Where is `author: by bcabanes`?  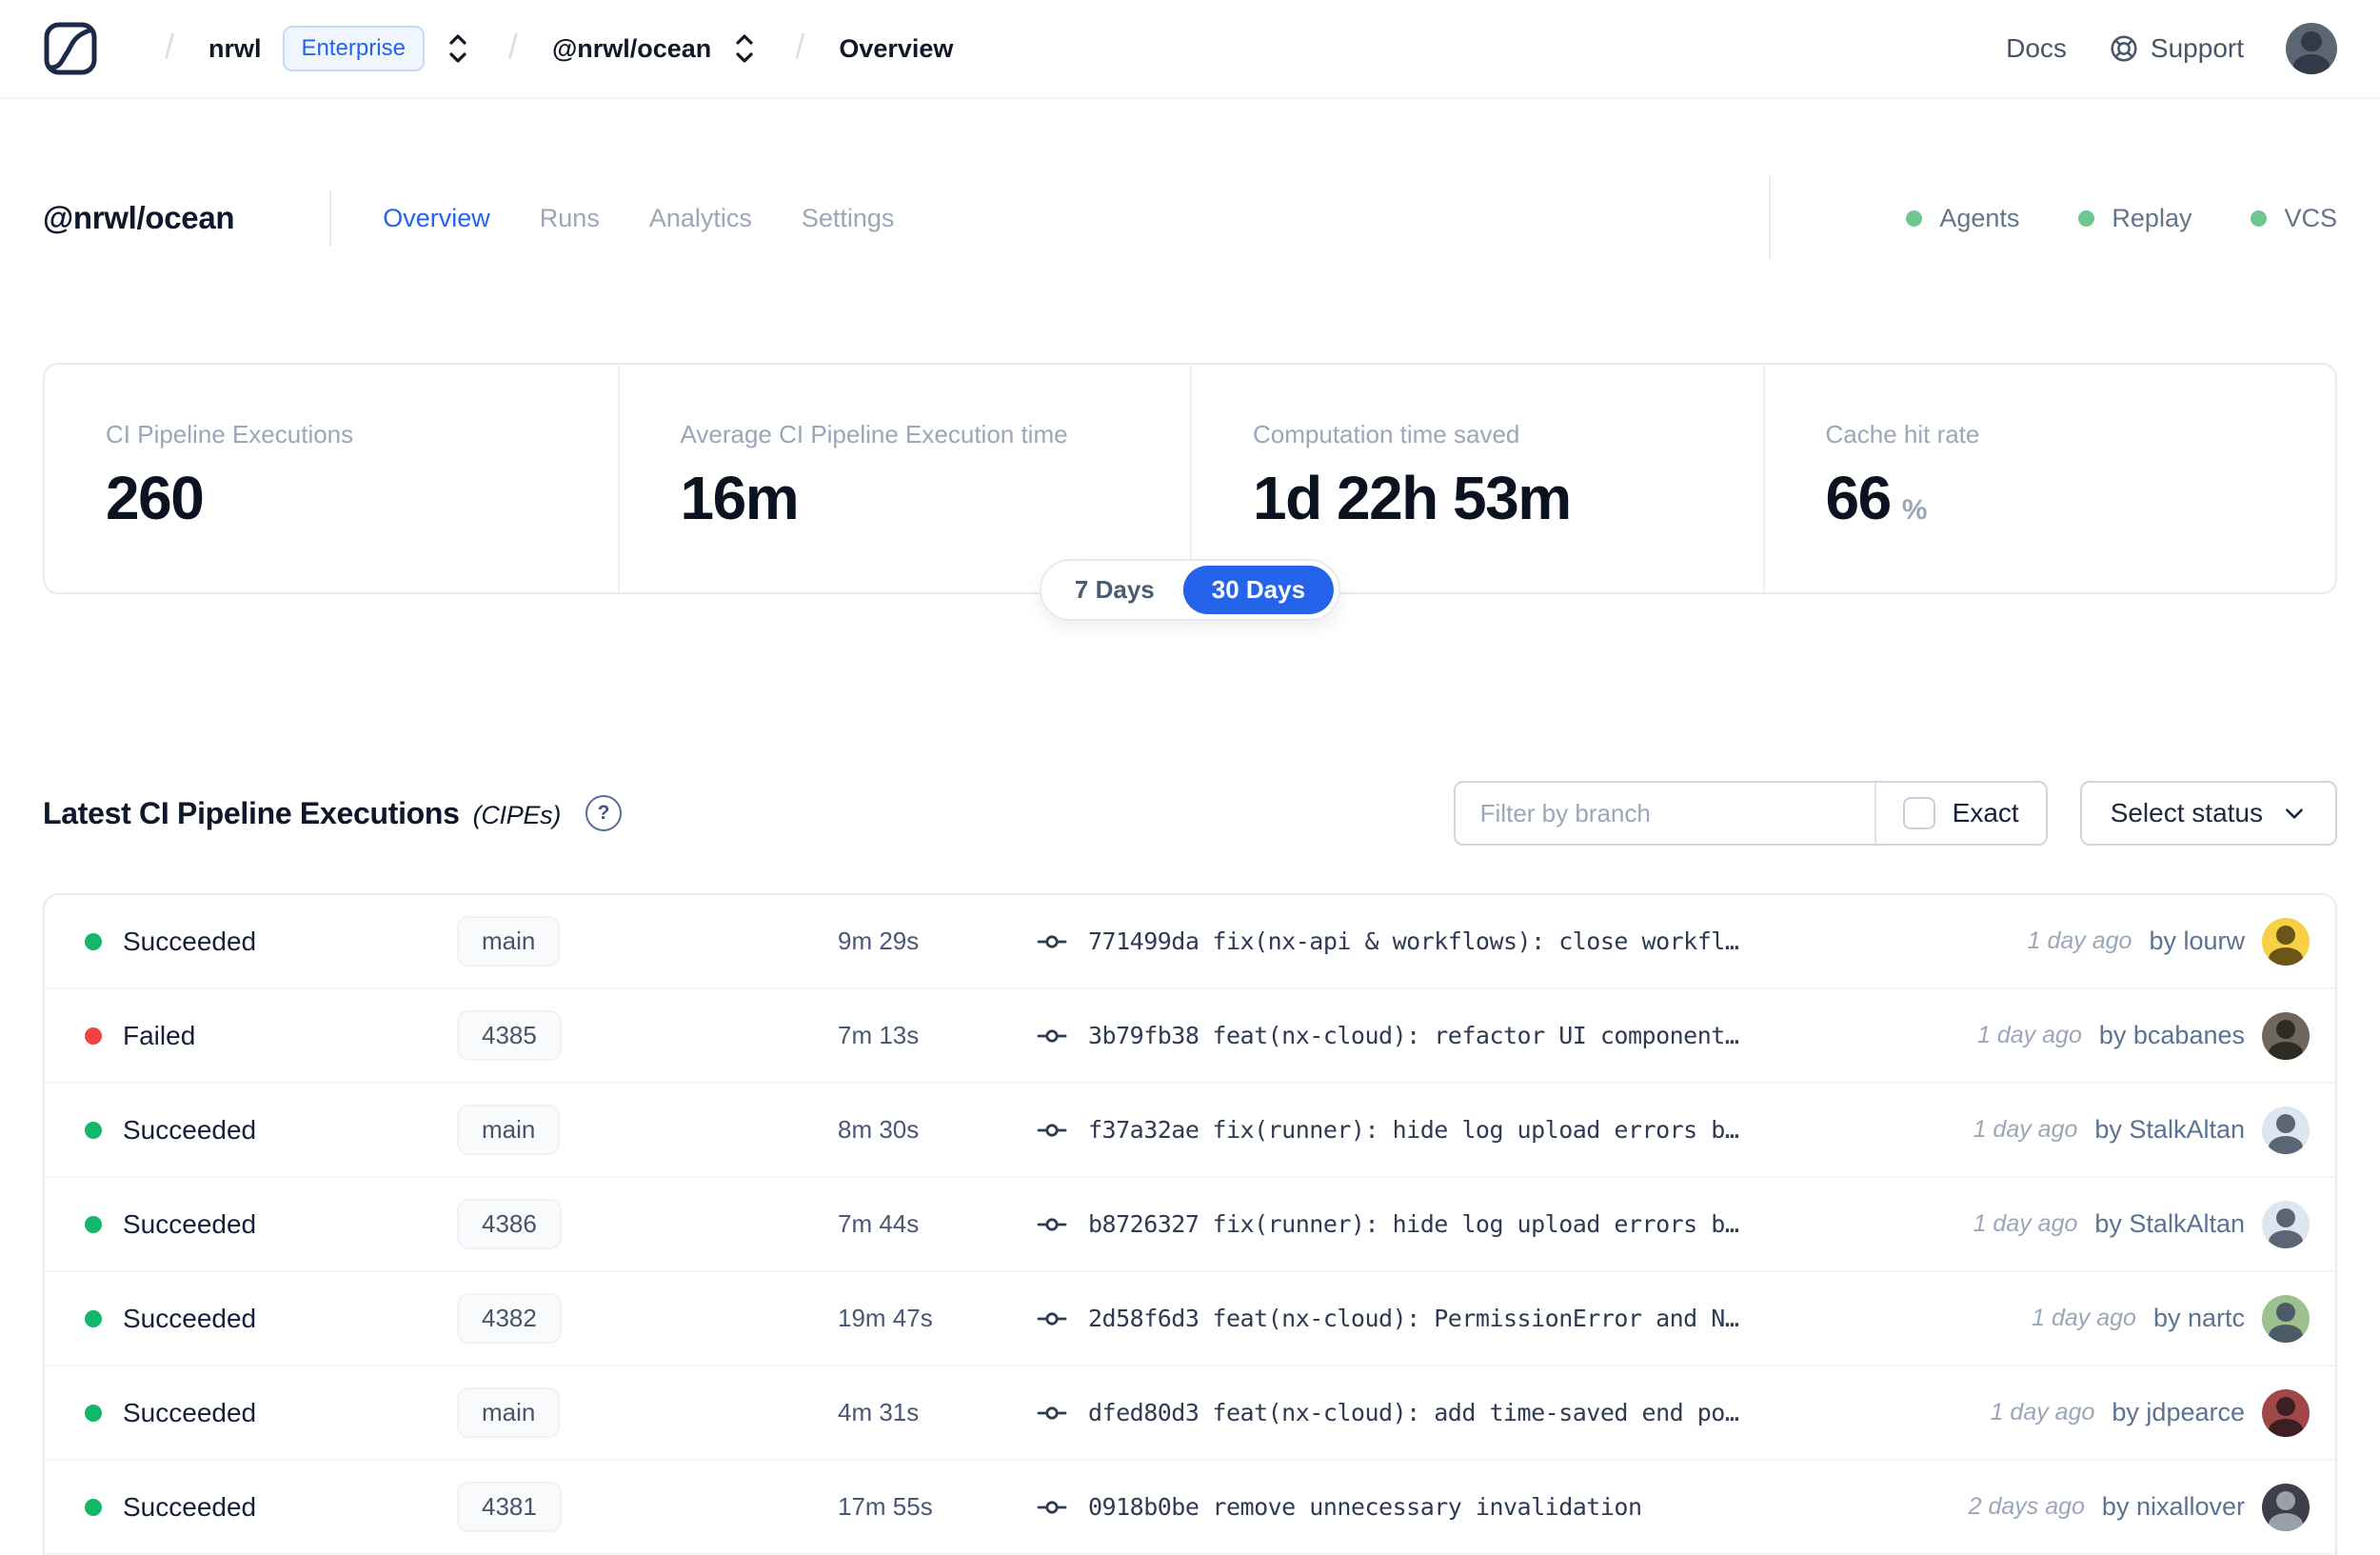 author: by bcabanes is located at coordinates (2171, 1035).